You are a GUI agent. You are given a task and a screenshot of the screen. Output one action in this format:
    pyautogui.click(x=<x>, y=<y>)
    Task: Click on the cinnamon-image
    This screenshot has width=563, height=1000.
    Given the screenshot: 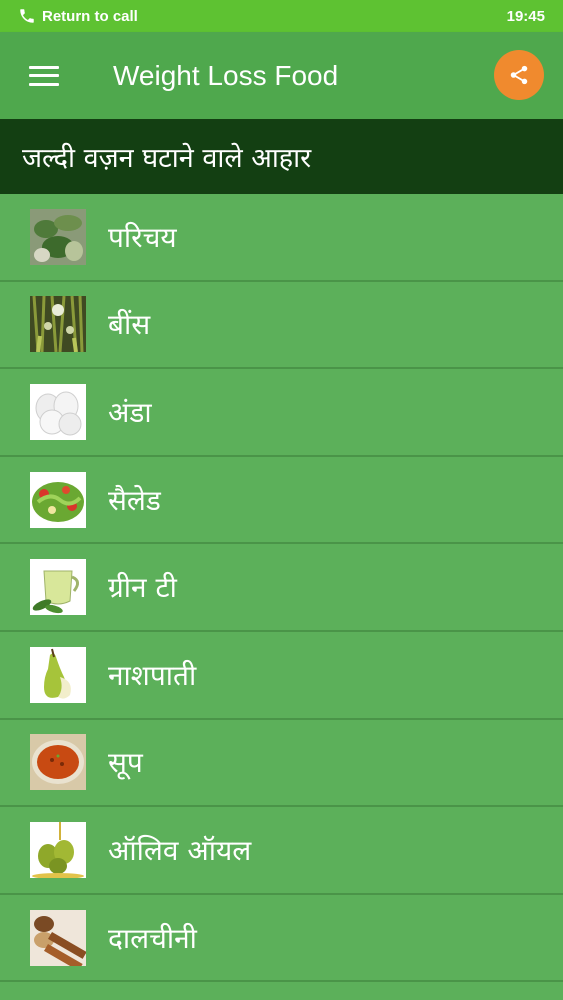 What is the action you would take?
    pyautogui.click(x=58, y=937)
    